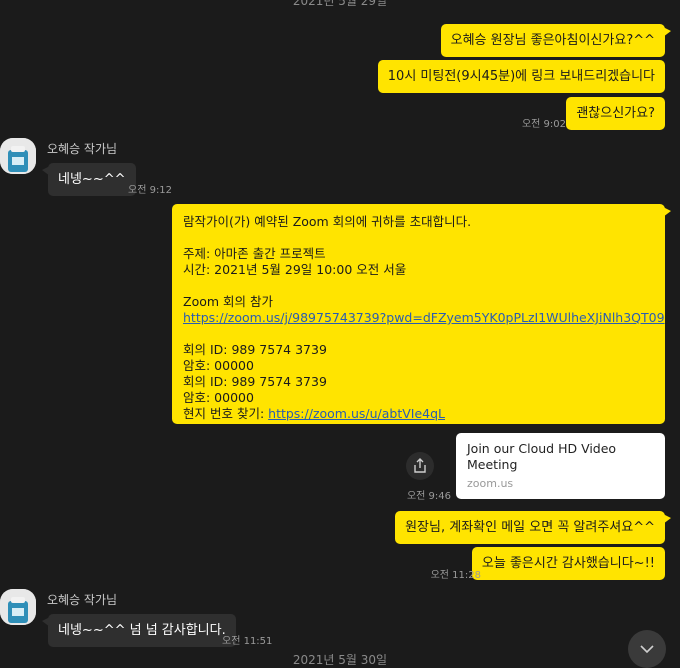 The width and height of the screenshot is (680, 668). What do you see at coordinates (89, 179) in the screenshot?
I see `message-bubble: 네넹~~^^` at bounding box center [89, 179].